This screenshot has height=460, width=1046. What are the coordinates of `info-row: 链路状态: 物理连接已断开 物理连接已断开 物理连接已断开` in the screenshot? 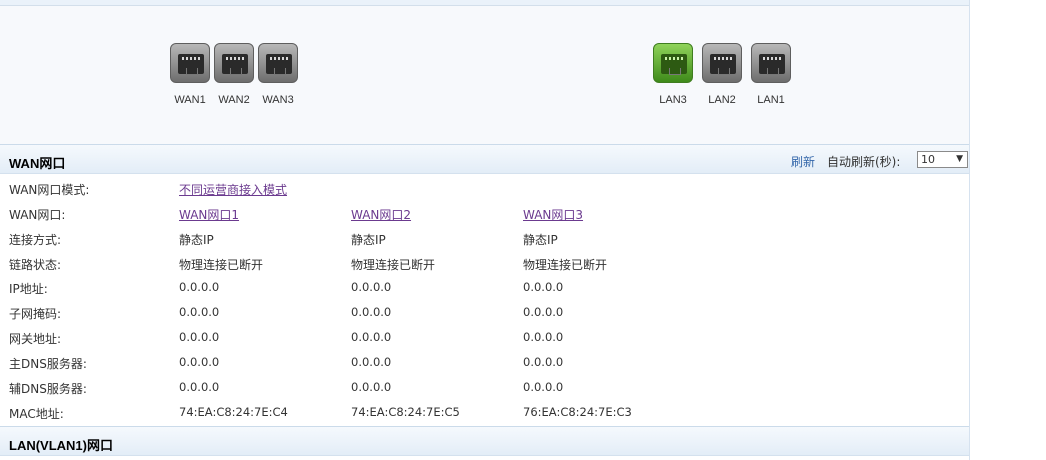 It's located at (484, 263).